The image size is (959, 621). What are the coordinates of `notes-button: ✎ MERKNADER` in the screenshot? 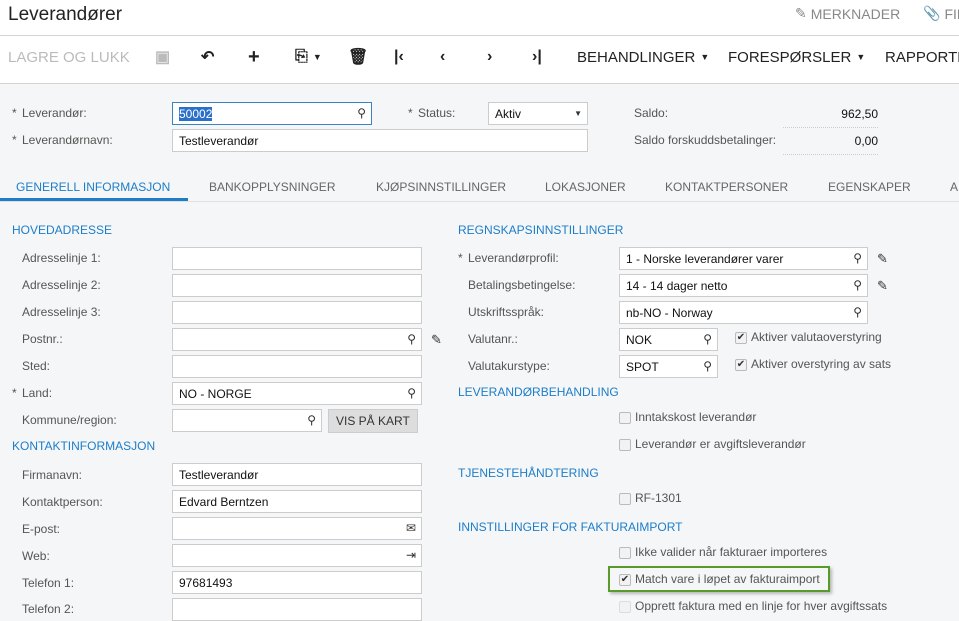 It's located at (847, 13).